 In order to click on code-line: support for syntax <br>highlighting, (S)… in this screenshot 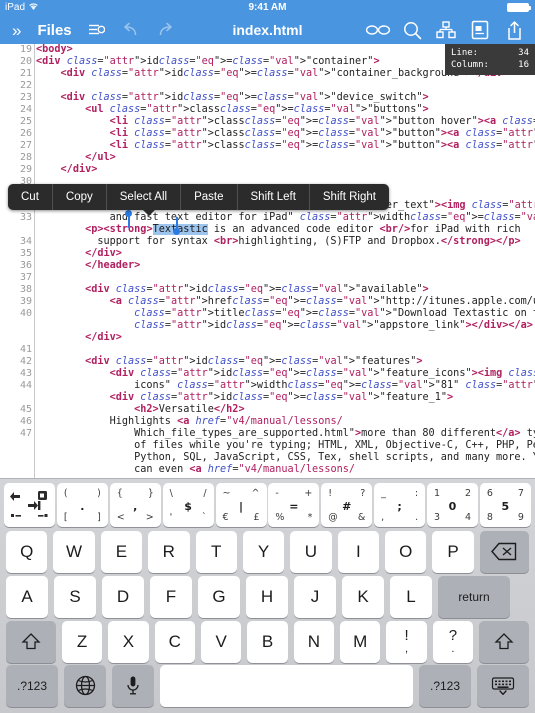, I will do `click(278, 241)`.